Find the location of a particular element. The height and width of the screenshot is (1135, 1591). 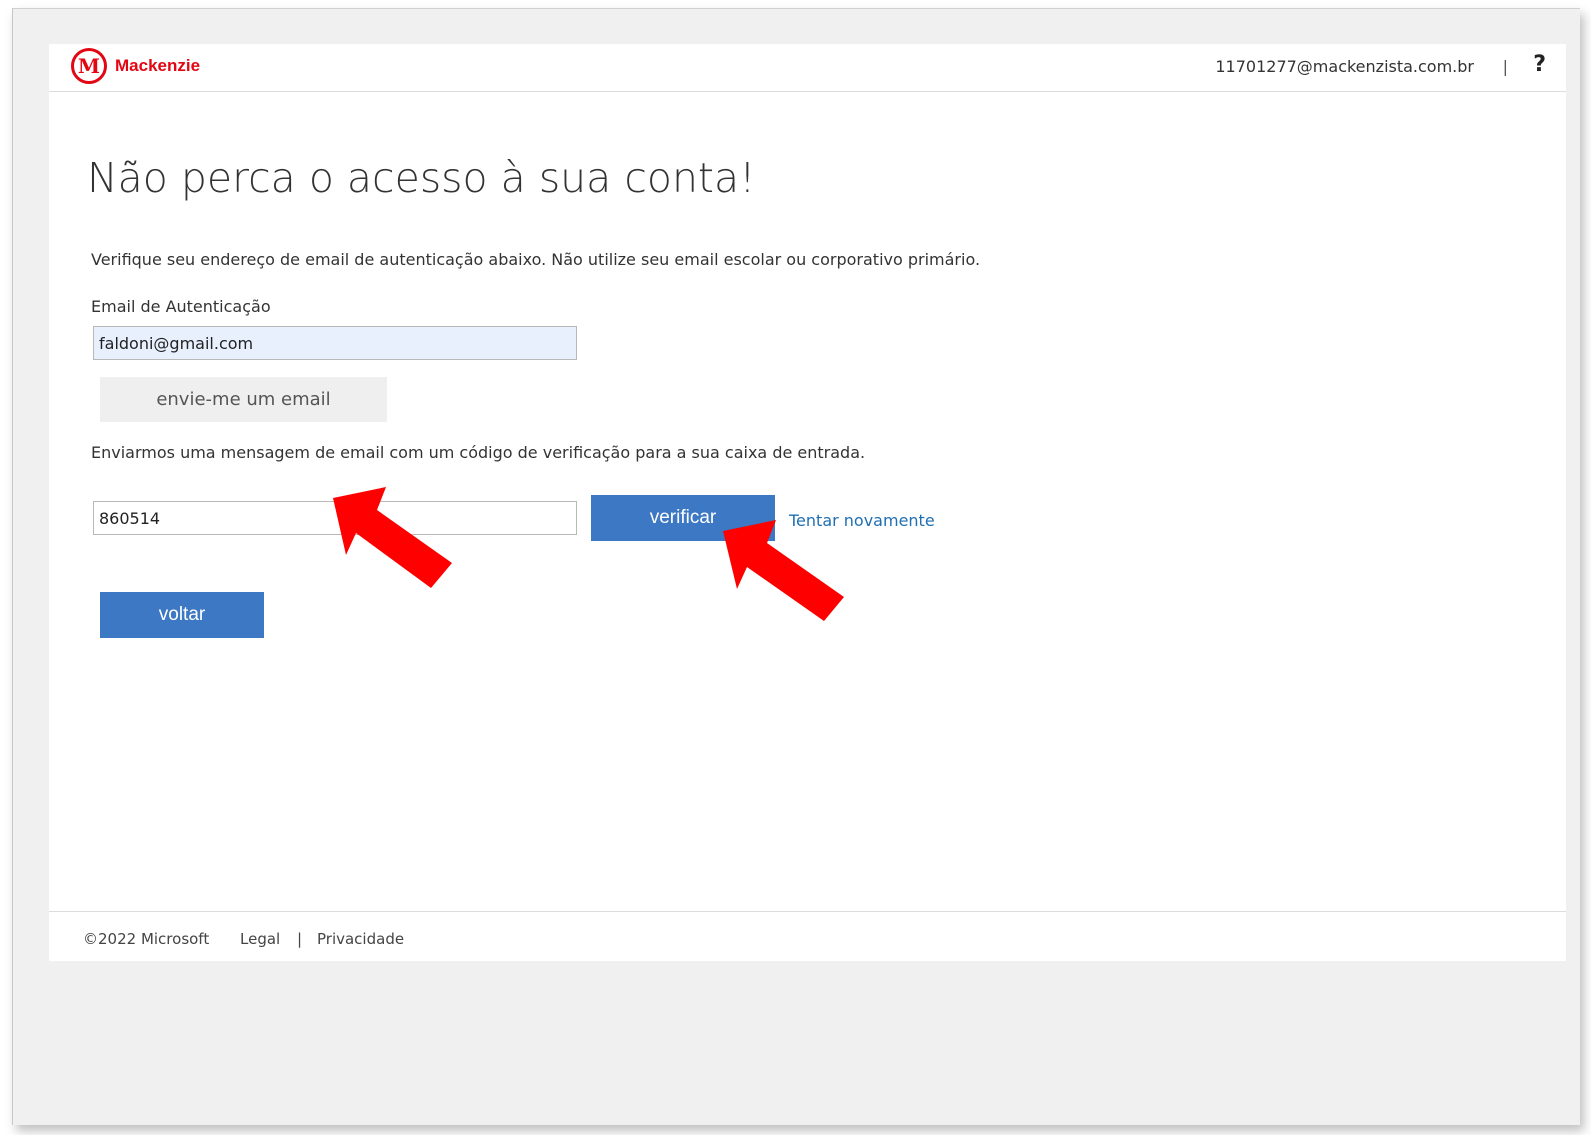

mackenzie-logo-icon: M is located at coordinates (89, 66).